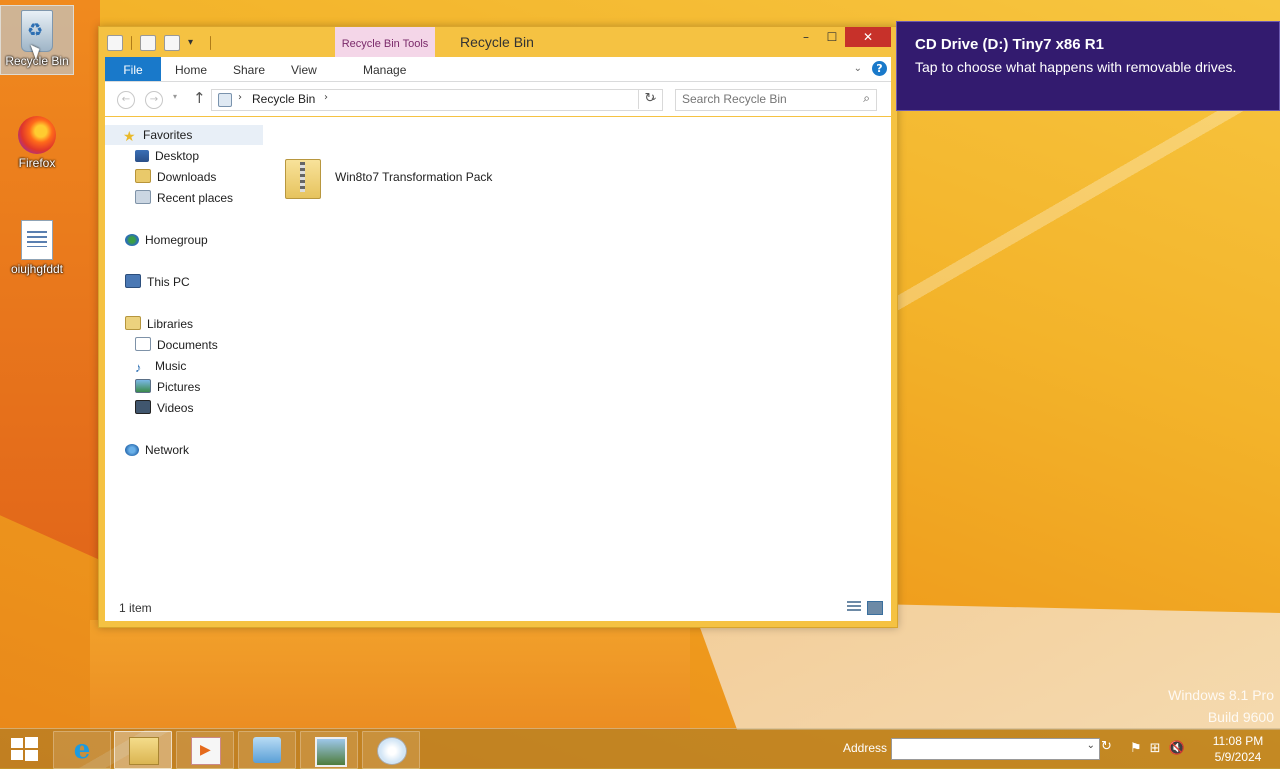  What do you see at coordinates (249, 69) in the screenshot?
I see `tab-share: Share` at bounding box center [249, 69].